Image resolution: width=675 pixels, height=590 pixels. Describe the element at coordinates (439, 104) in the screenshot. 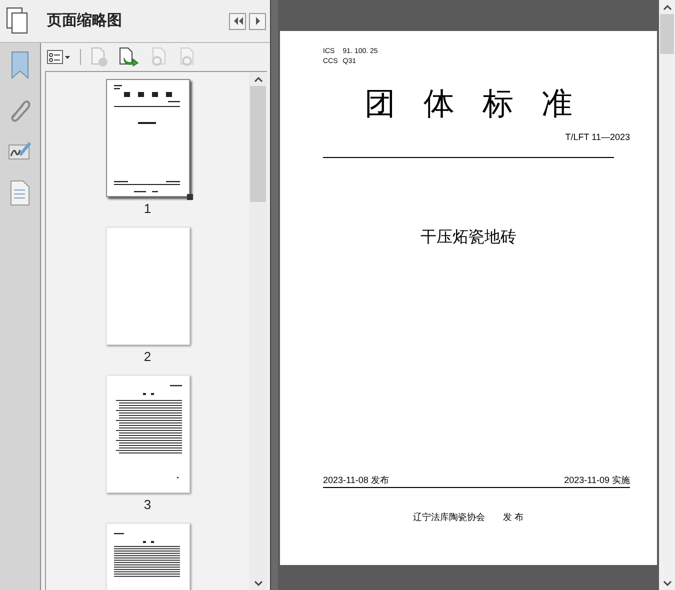

I see `title-character: 体` at that location.